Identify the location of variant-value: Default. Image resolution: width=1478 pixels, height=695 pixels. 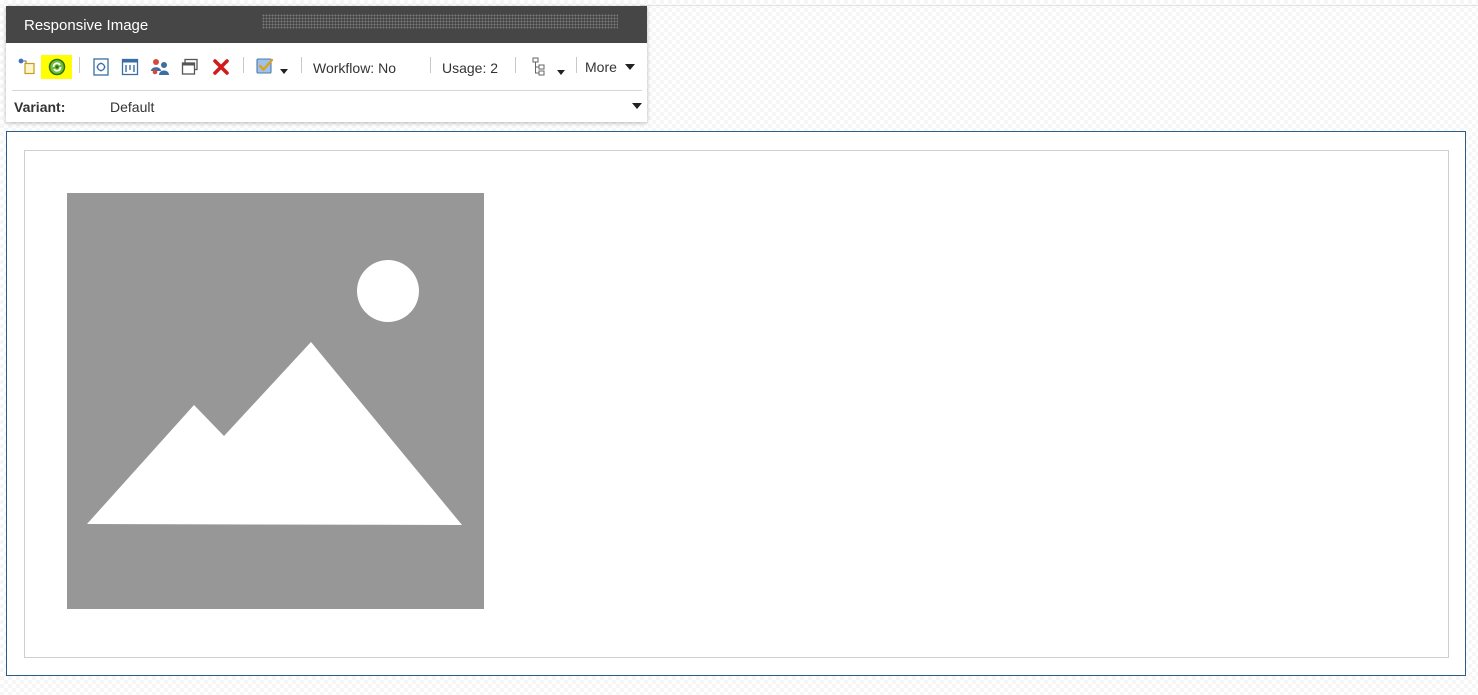
(132, 107).